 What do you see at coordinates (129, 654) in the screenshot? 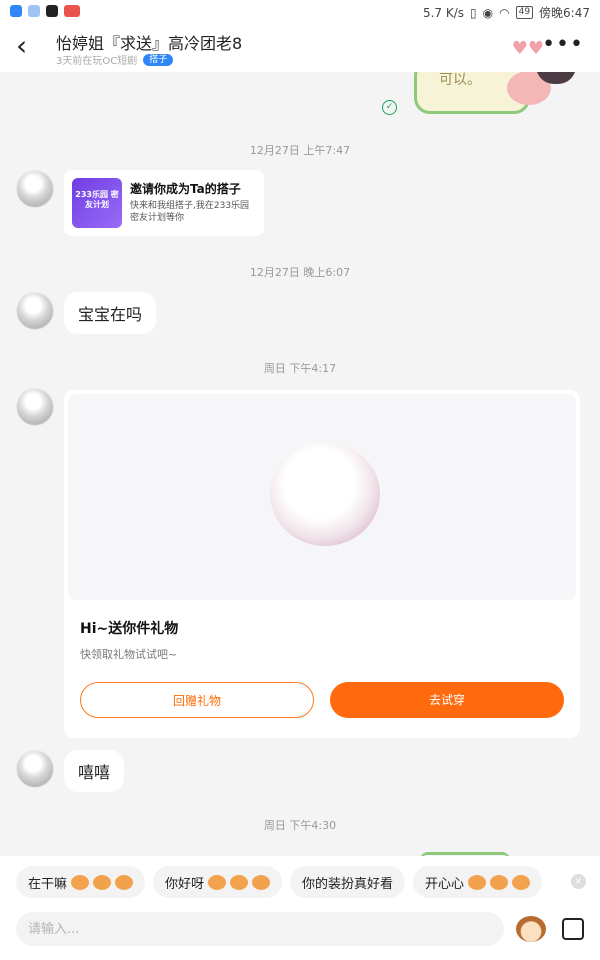
I see `gift-subtitle: 快领取礼物试试吧~` at bounding box center [129, 654].